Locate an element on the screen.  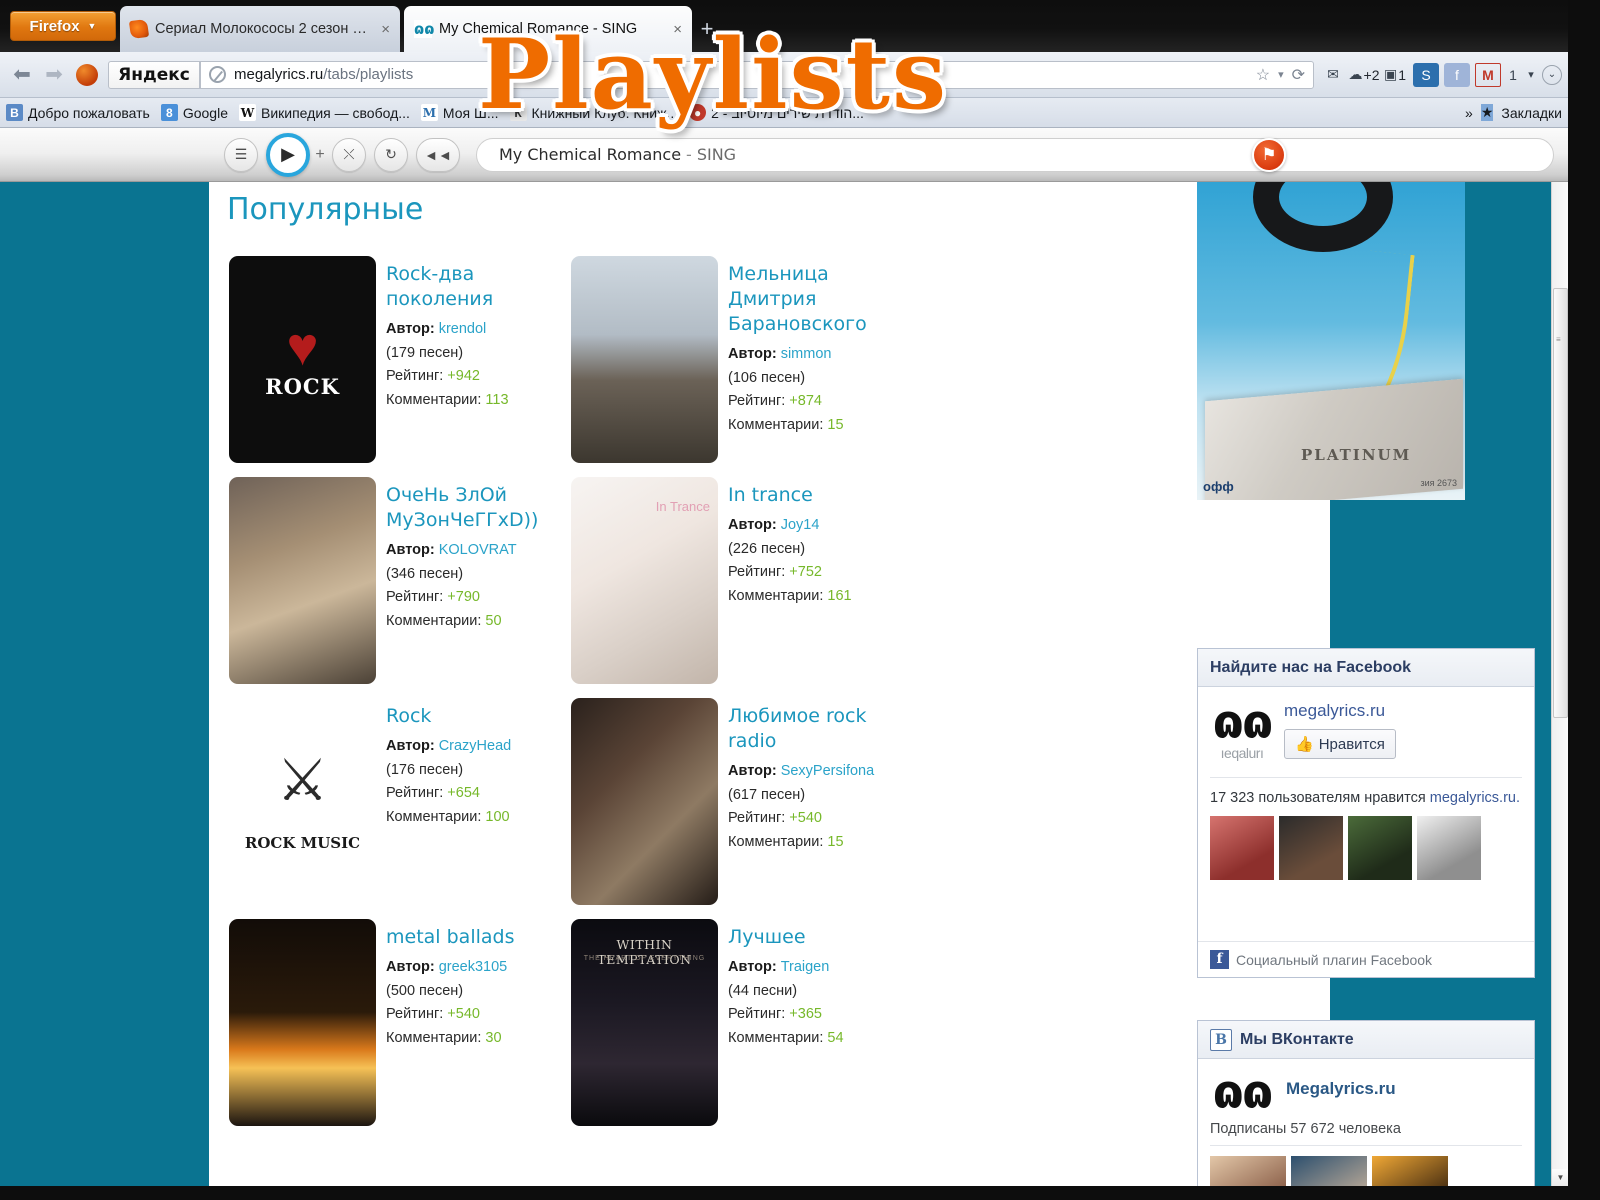
skype-icon: S is located at coordinates (1426, 74).